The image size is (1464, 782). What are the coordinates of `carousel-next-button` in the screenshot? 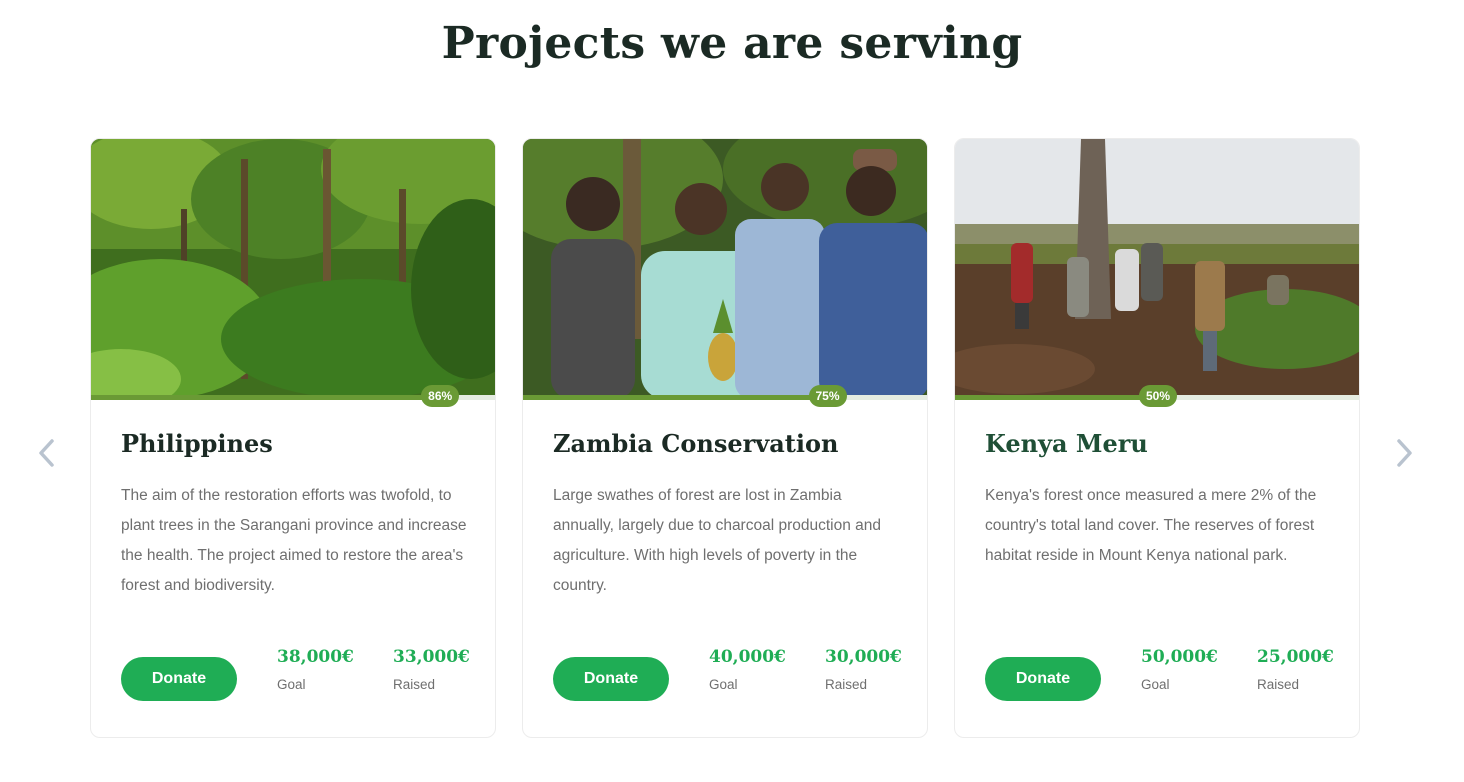 It's located at (1404, 453).